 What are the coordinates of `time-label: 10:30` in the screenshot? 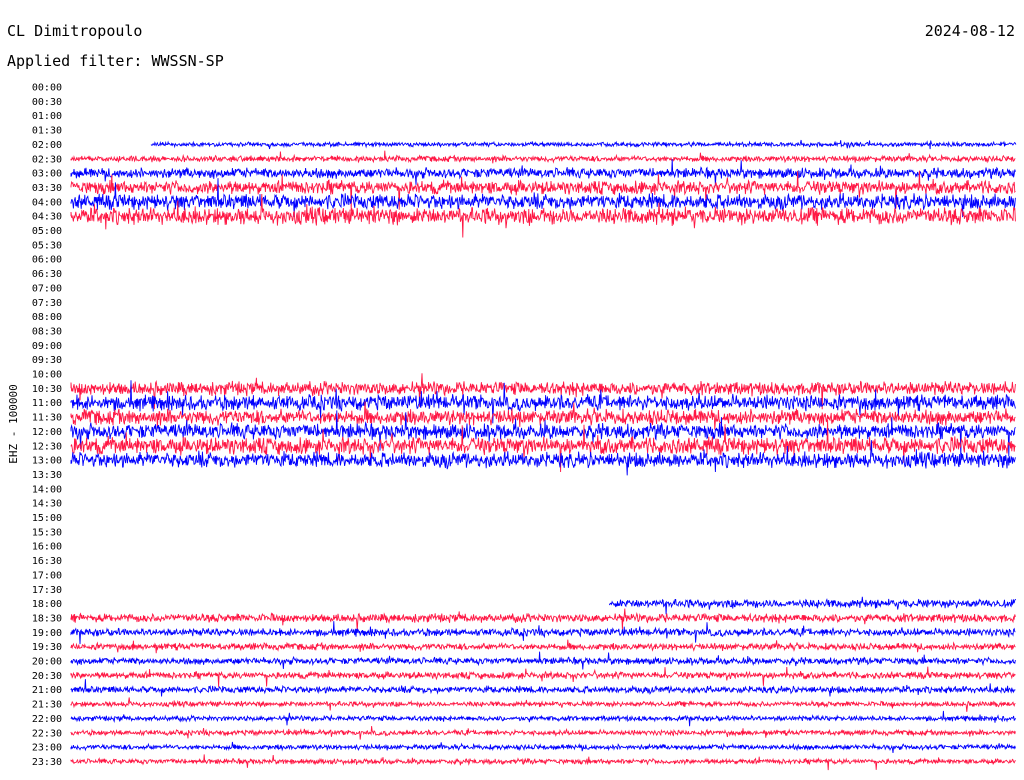 It's located at (47, 389).